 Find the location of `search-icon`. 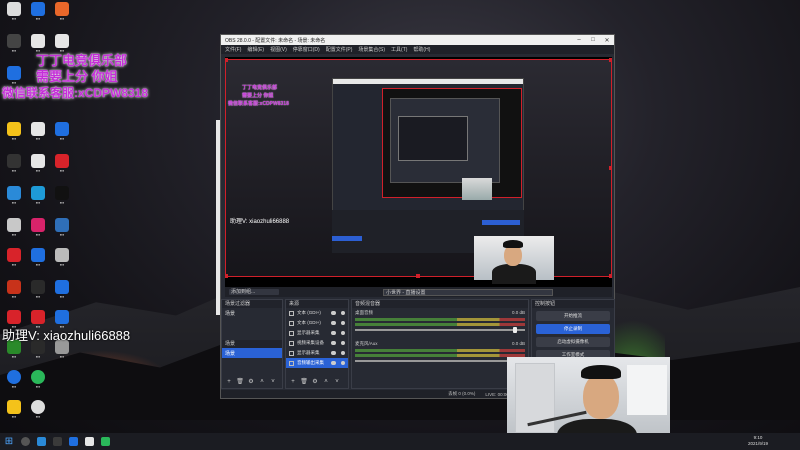

search-icon is located at coordinates (25, 441).